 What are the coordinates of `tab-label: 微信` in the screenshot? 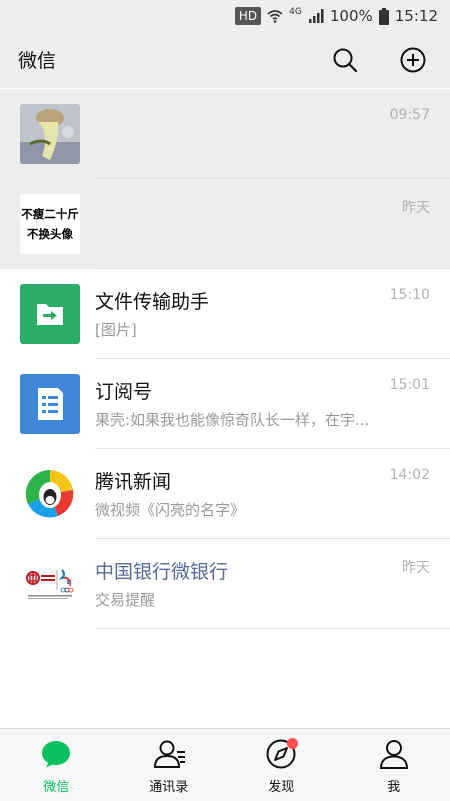 It's located at (56, 785).